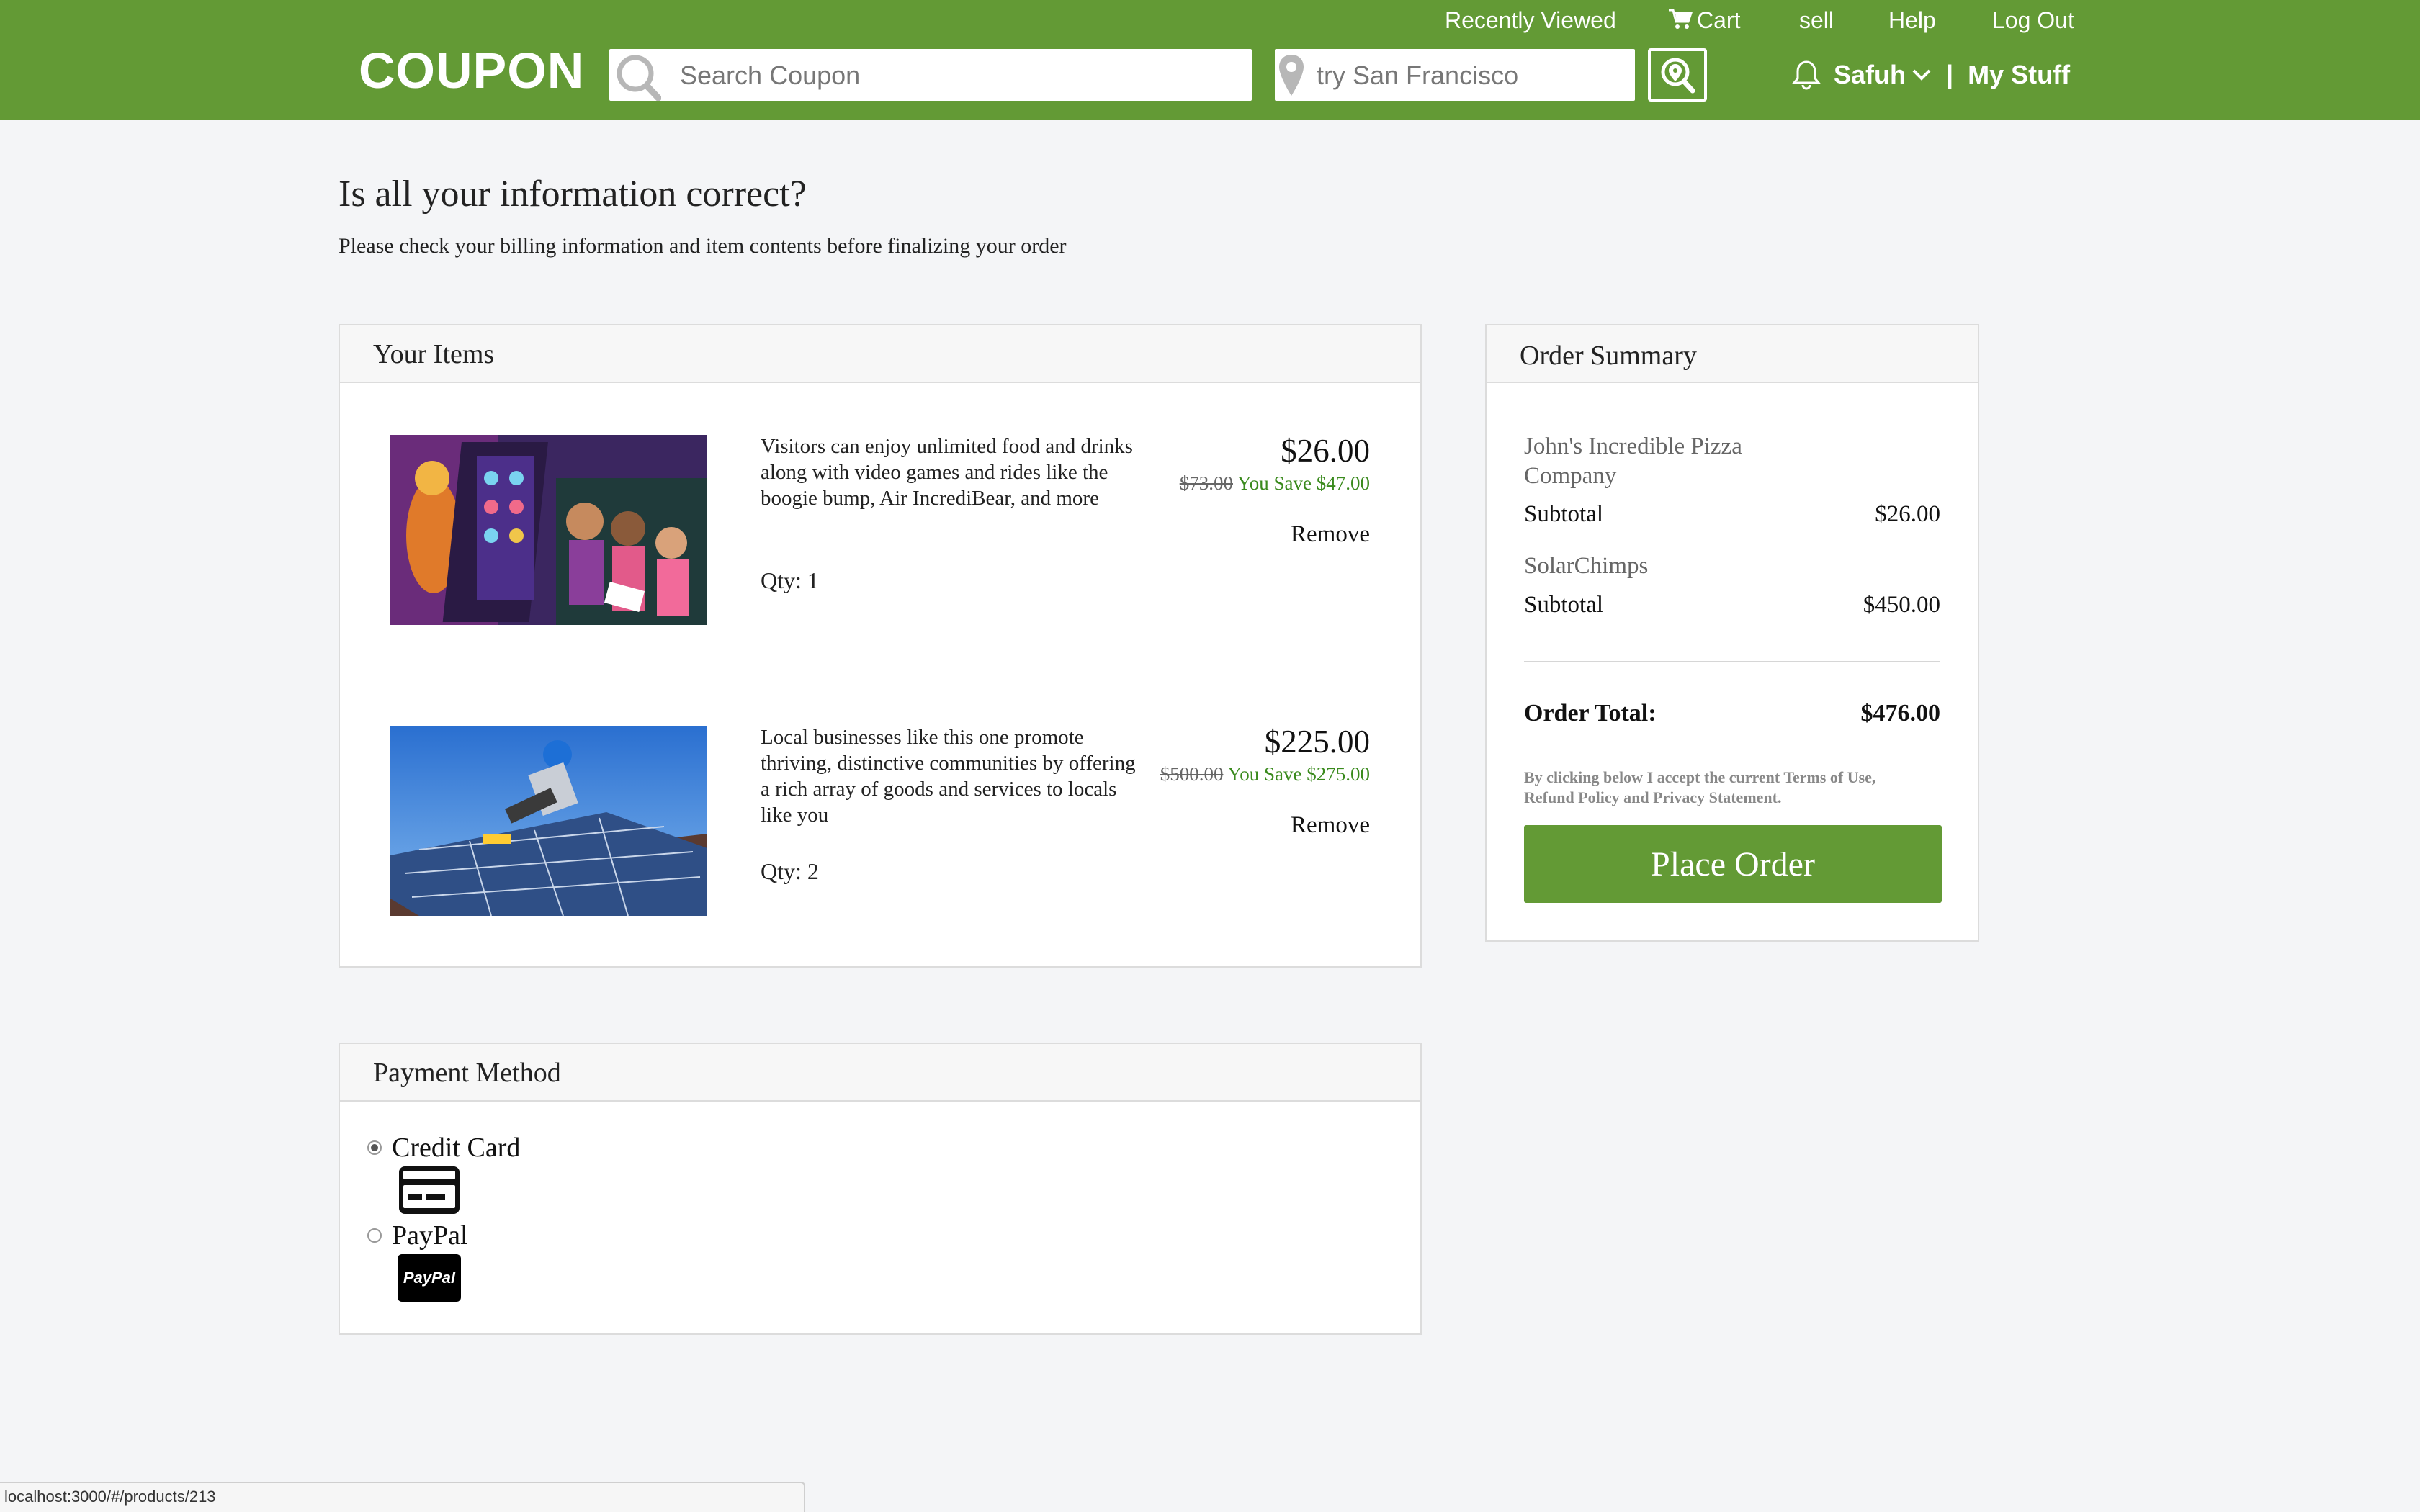  I want to click on log-out-link: Log Out, so click(2033, 20).